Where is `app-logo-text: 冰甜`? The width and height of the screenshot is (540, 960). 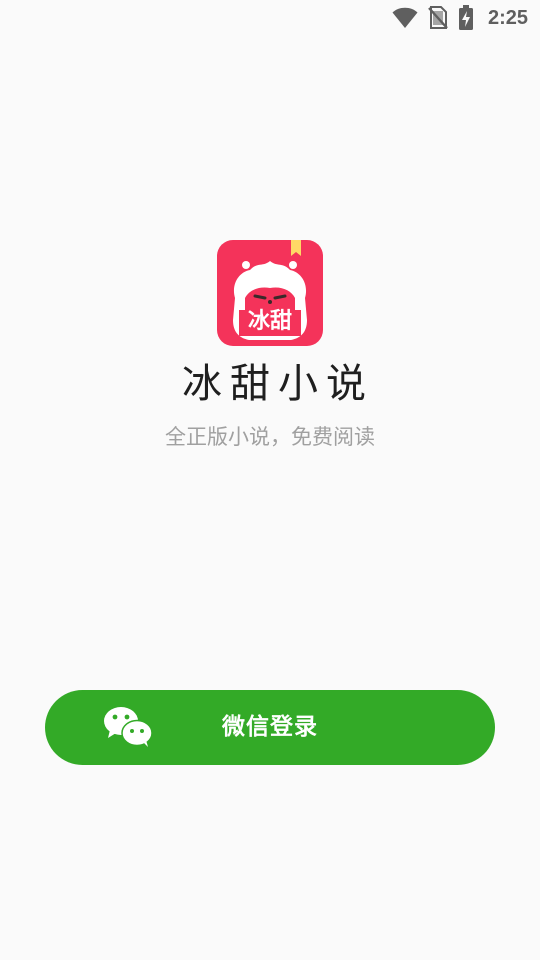 app-logo-text: 冰甜 is located at coordinates (269, 321).